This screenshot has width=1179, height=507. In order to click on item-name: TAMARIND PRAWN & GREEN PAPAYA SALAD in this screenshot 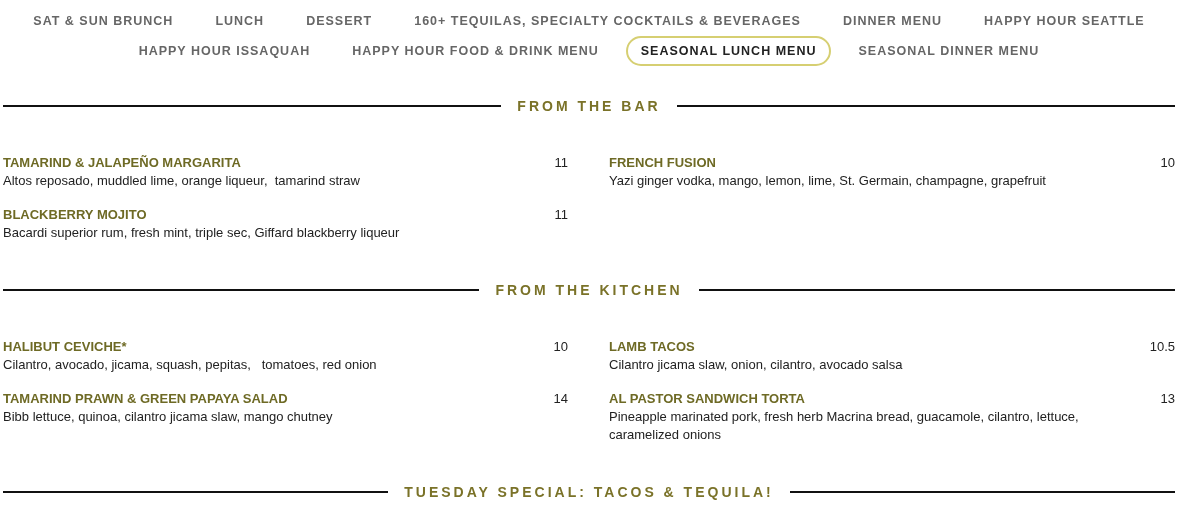, I will do `click(145, 399)`.